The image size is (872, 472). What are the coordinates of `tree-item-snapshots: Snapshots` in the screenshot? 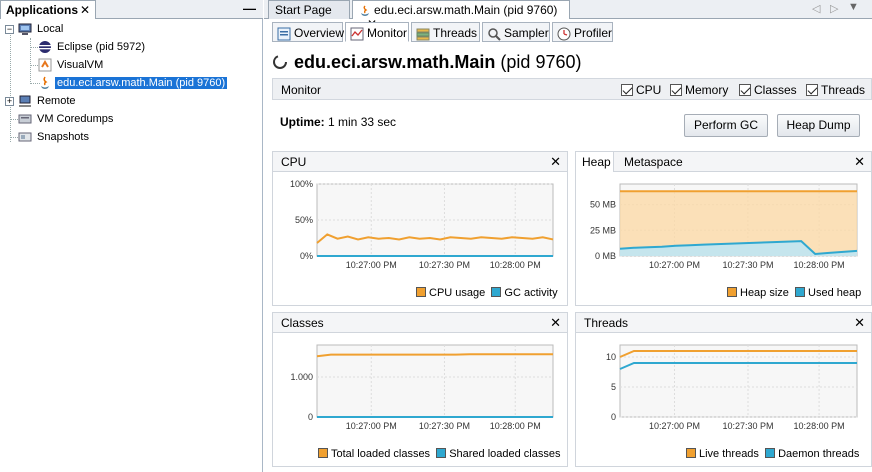 It's located at (54, 137).